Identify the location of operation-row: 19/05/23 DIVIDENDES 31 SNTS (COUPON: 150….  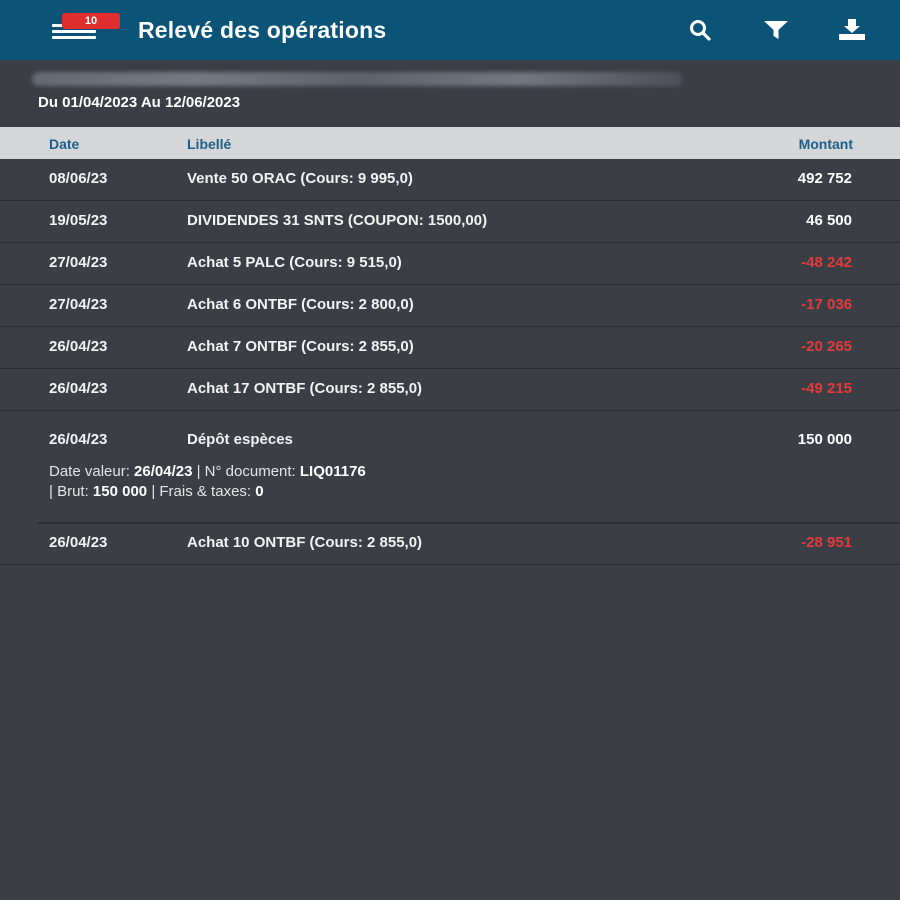
(450, 222).